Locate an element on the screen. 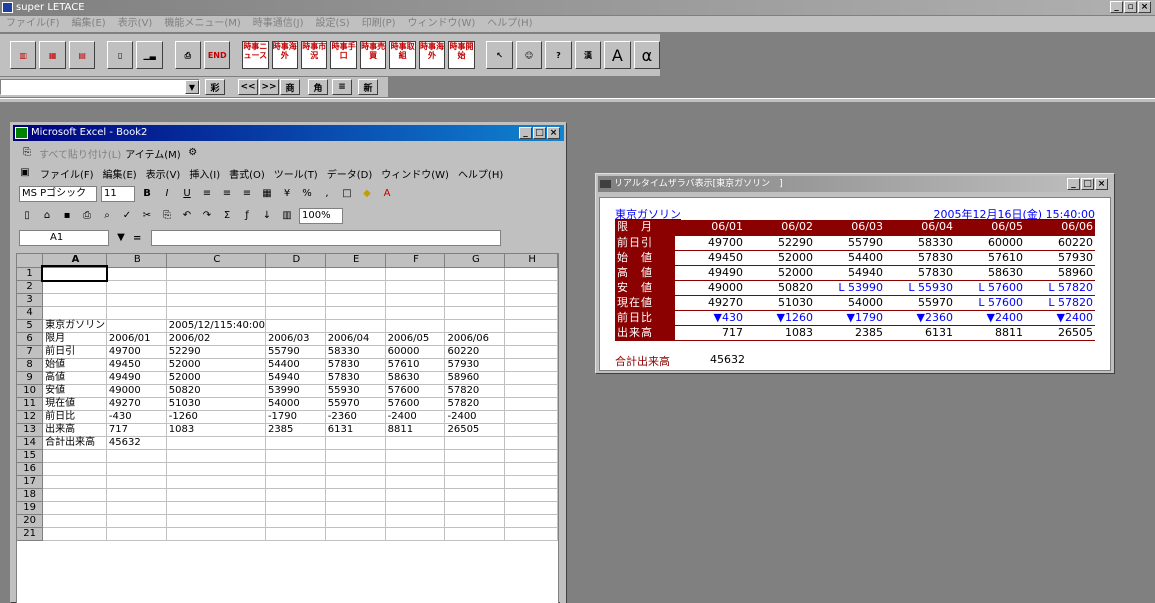 The image size is (1155, 603). cell: 53990 is located at coordinates (295, 391).